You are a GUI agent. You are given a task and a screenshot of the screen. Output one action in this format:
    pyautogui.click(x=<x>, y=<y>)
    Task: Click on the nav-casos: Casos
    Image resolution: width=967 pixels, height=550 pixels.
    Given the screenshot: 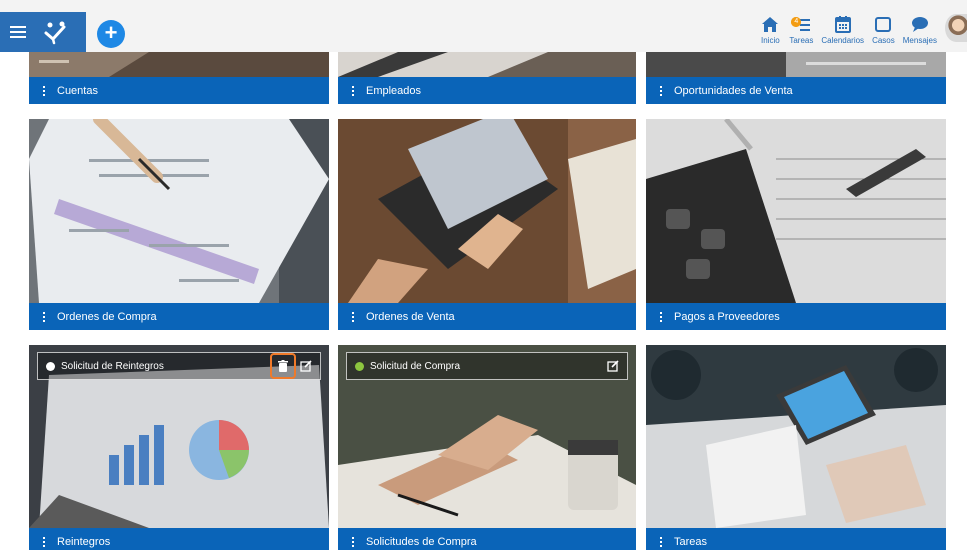 What is the action you would take?
    pyautogui.click(x=883, y=31)
    